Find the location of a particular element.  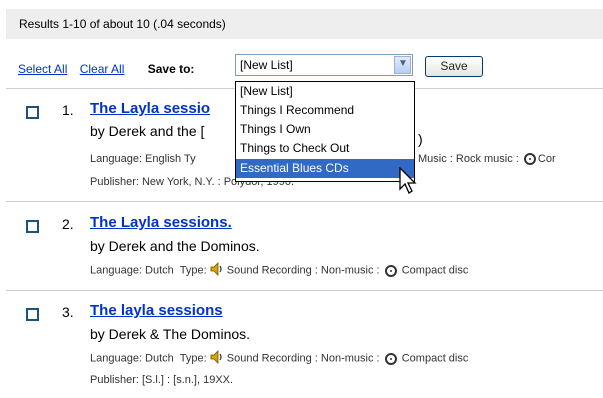

result-number: 1. is located at coordinates (68, 110).